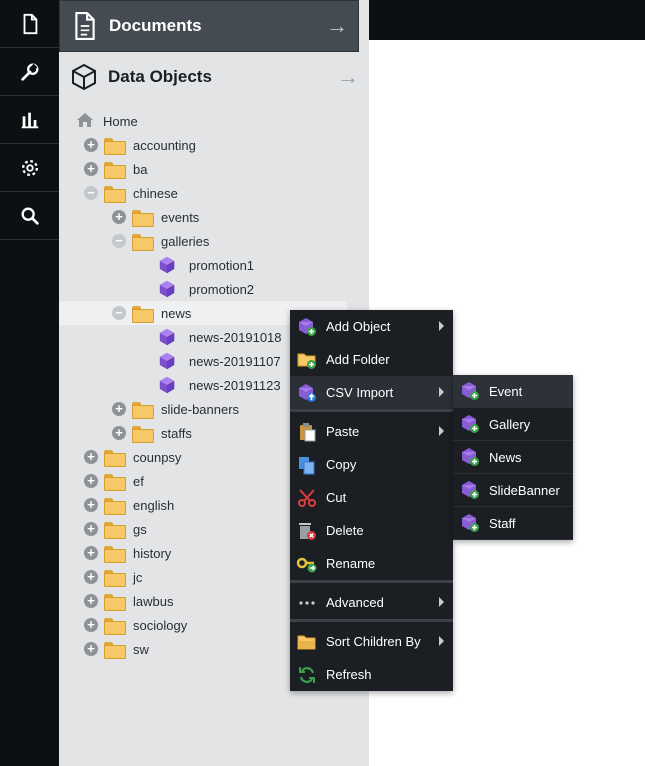 The width and height of the screenshot is (645, 766). Describe the element at coordinates (214, 241) in the screenshot. I see `tree-node-galleries: − galleries` at that location.